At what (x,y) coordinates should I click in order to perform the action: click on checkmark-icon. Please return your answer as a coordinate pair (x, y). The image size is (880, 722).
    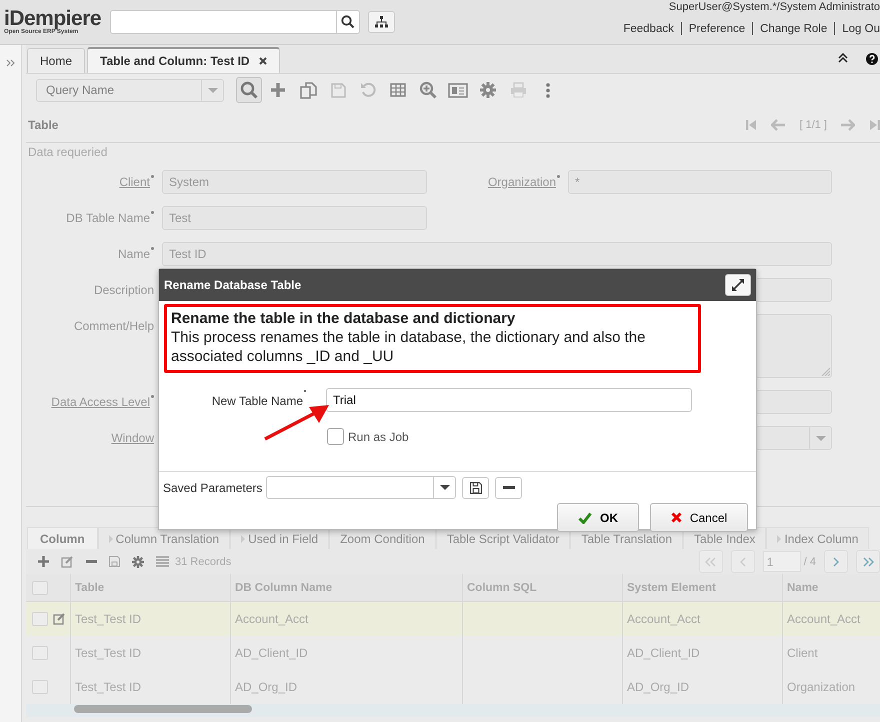
    Looking at the image, I should click on (585, 518).